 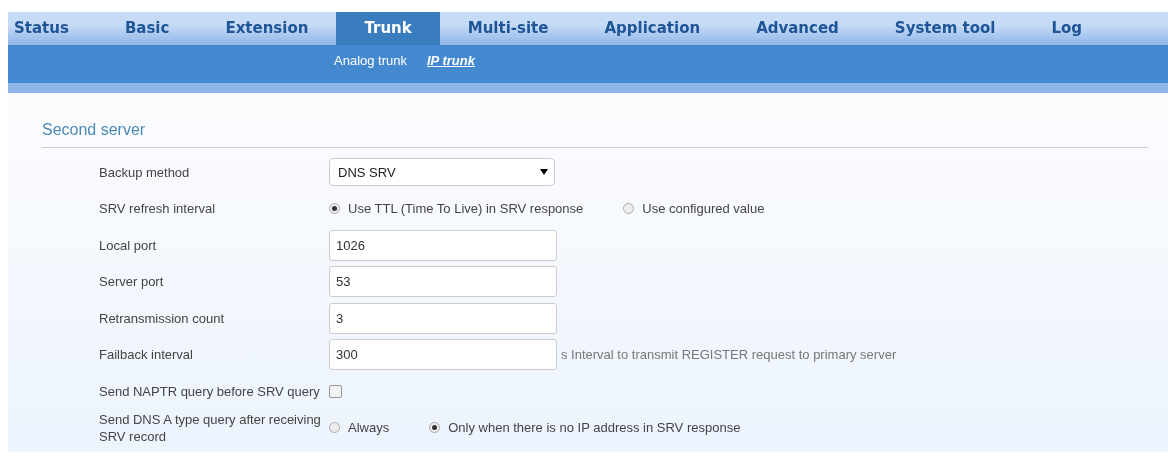 What do you see at coordinates (147, 28) in the screenshot?
I see `nav-tab: Basic` at bounding box center [147, 28].